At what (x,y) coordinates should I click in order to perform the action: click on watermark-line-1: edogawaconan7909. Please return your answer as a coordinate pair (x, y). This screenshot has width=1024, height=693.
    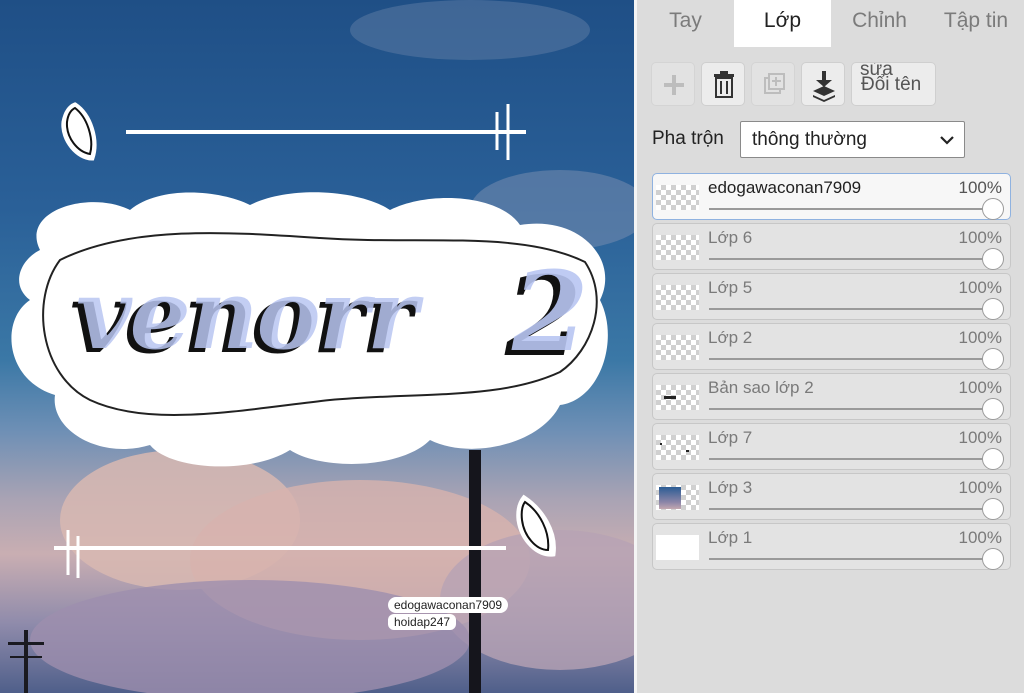
    Looking at the image, I should click on (448, 605).